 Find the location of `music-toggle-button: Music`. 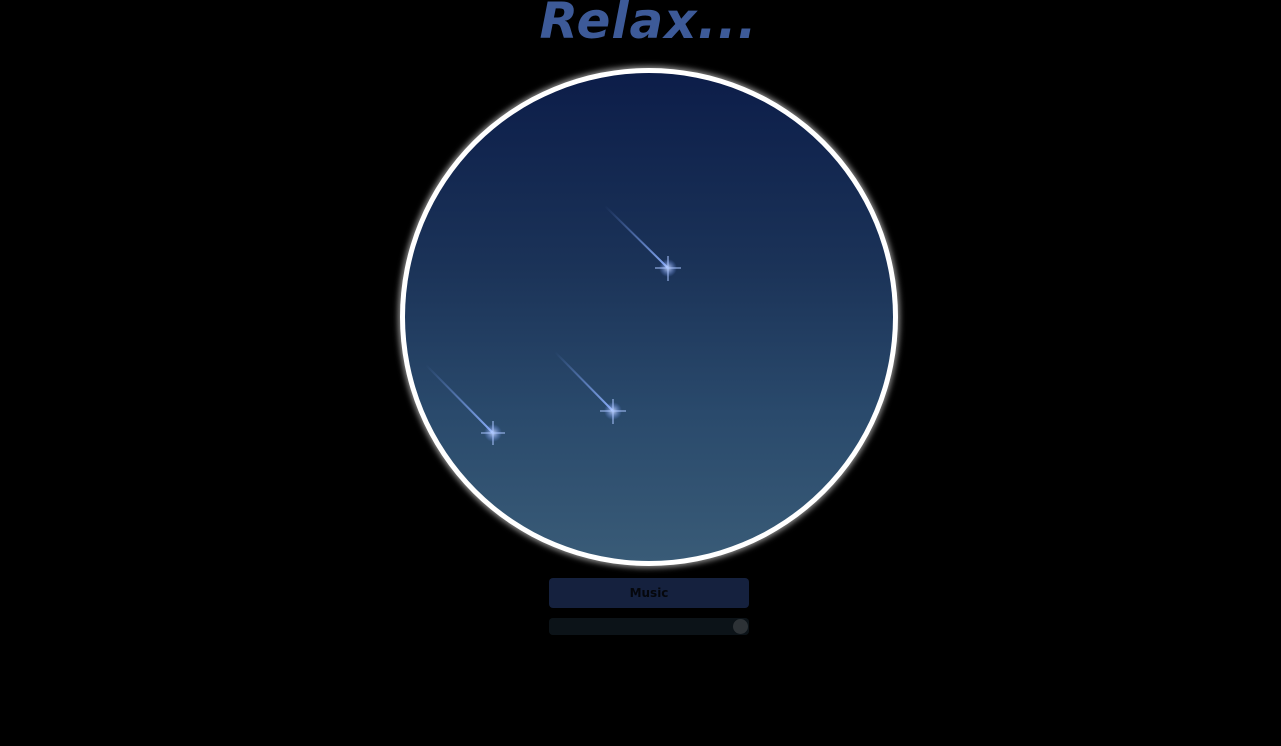

music-toggle-button: Music is located at coordinates (649, 593).